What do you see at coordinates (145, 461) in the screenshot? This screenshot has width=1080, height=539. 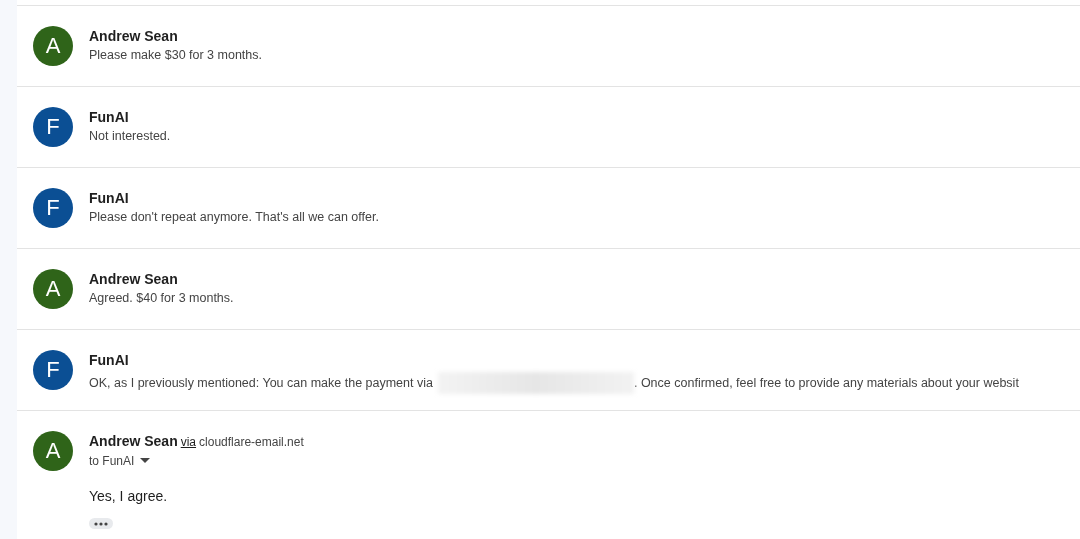 I see `caret-icon` at bounding box center [145, 461].